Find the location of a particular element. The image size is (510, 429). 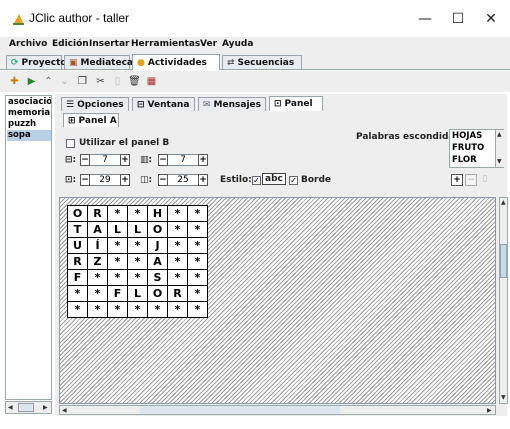

cell-height-spinner: − 25 + is located at coordinates (183, 180).